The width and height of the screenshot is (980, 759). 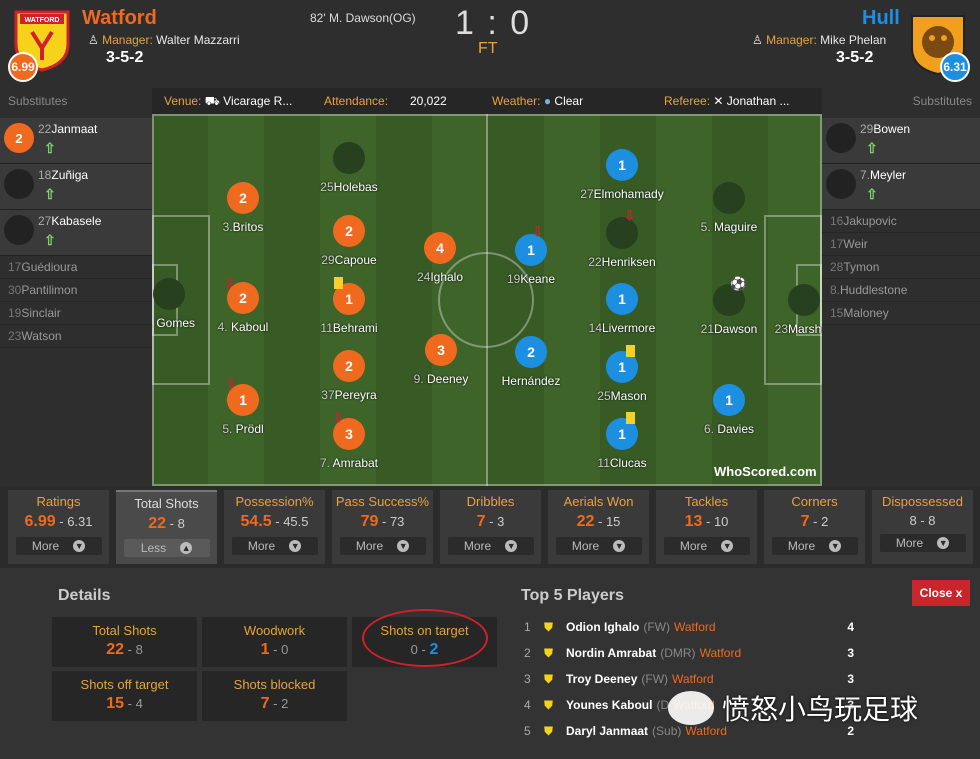 I want to click on unused-sub-row: 15Maloney, so click(x=901, y=313).